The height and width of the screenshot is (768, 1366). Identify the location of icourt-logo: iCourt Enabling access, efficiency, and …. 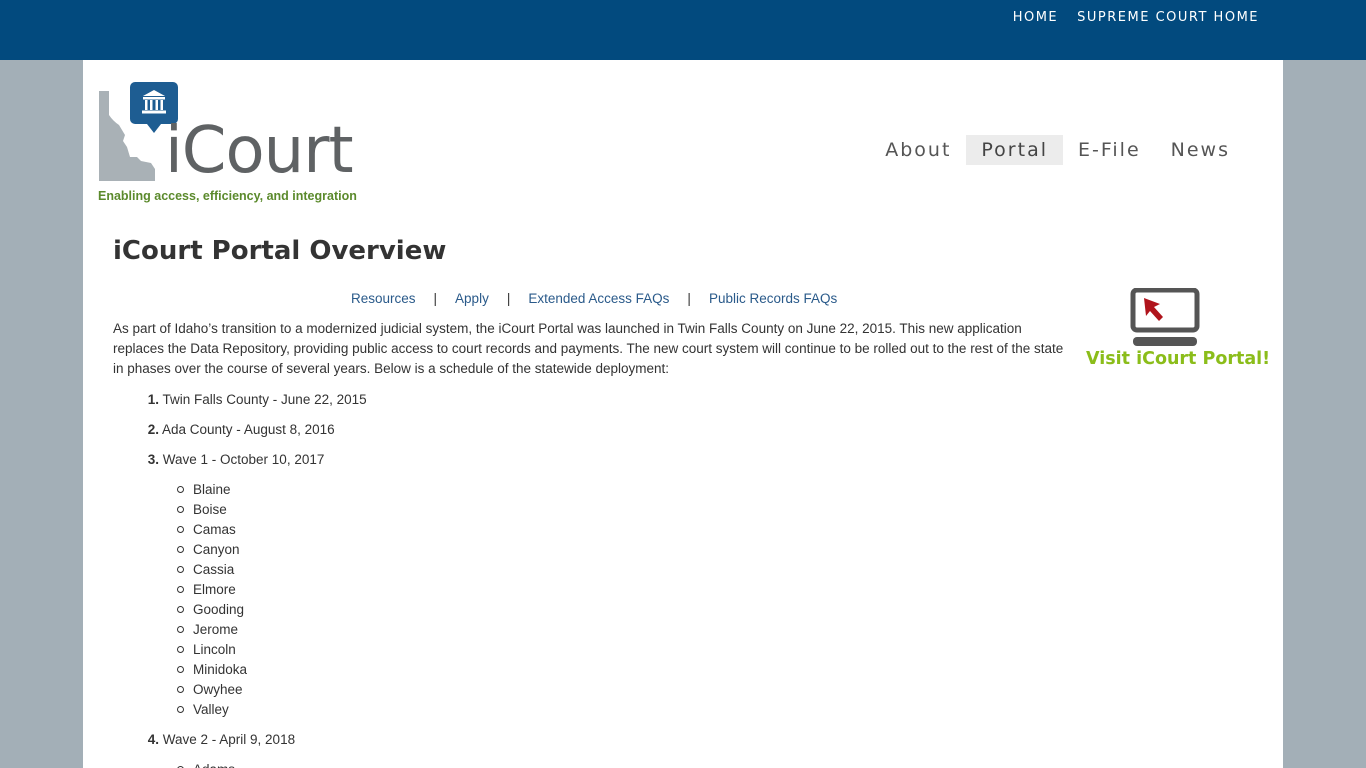
(227, 145).